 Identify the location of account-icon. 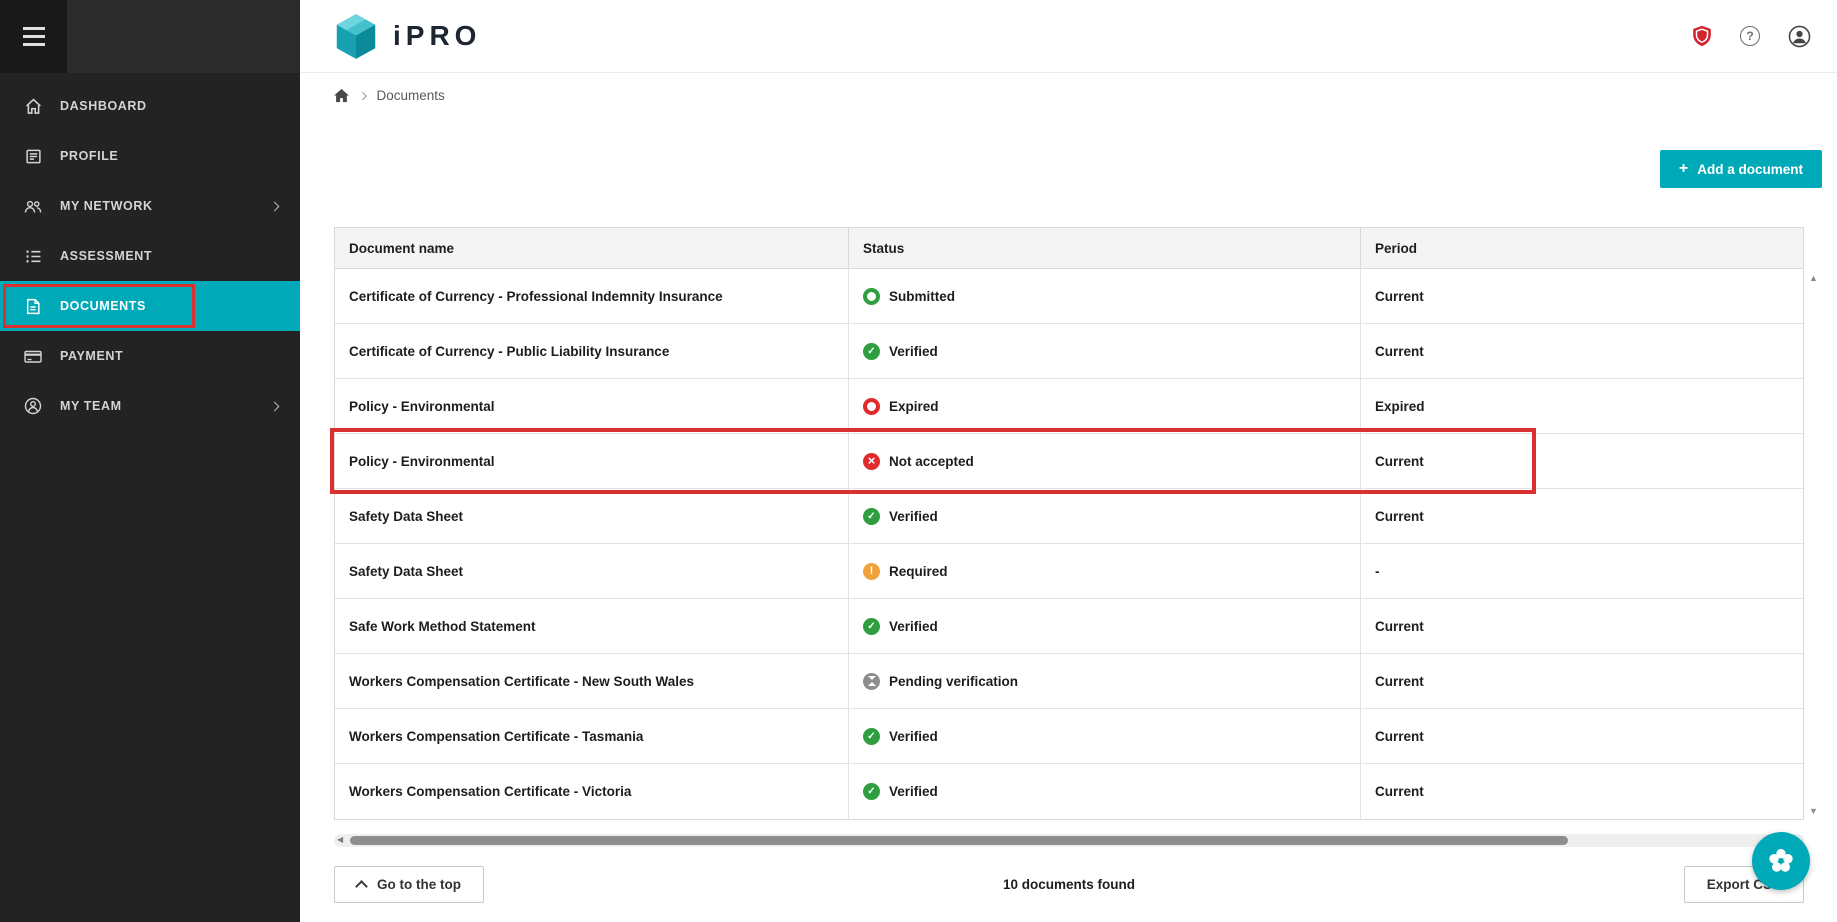
(1799, 36).